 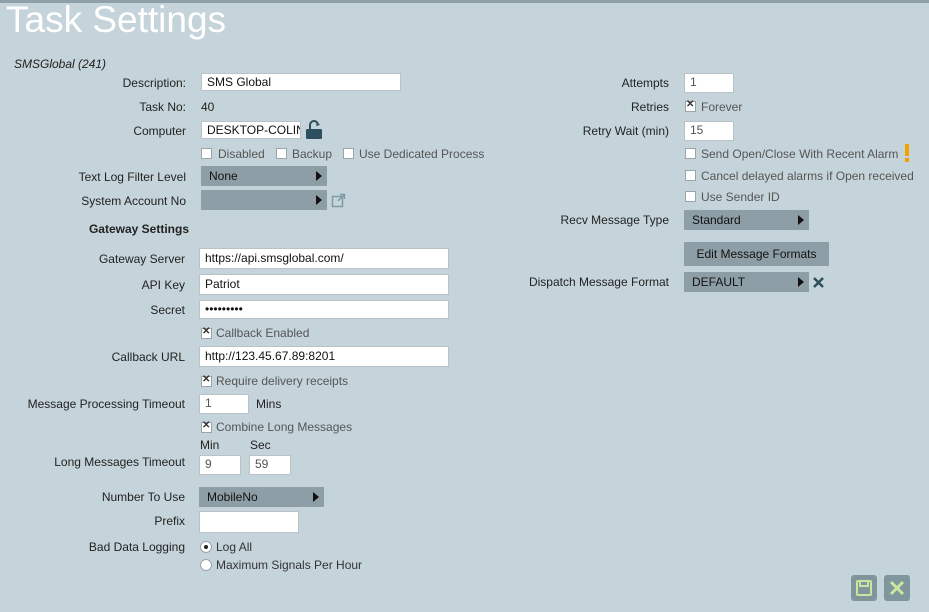 What do you see at coordinates (615, 220) in the screenshot?
I see `recv-type-label: Recv Message Type` at bounding box center [615, 220].